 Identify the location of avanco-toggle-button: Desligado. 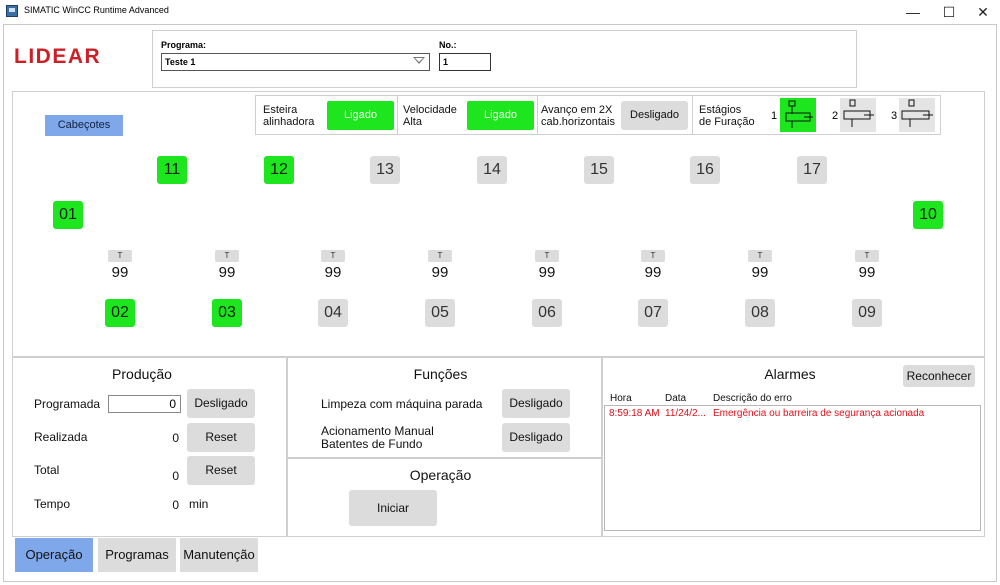
(654, 115).